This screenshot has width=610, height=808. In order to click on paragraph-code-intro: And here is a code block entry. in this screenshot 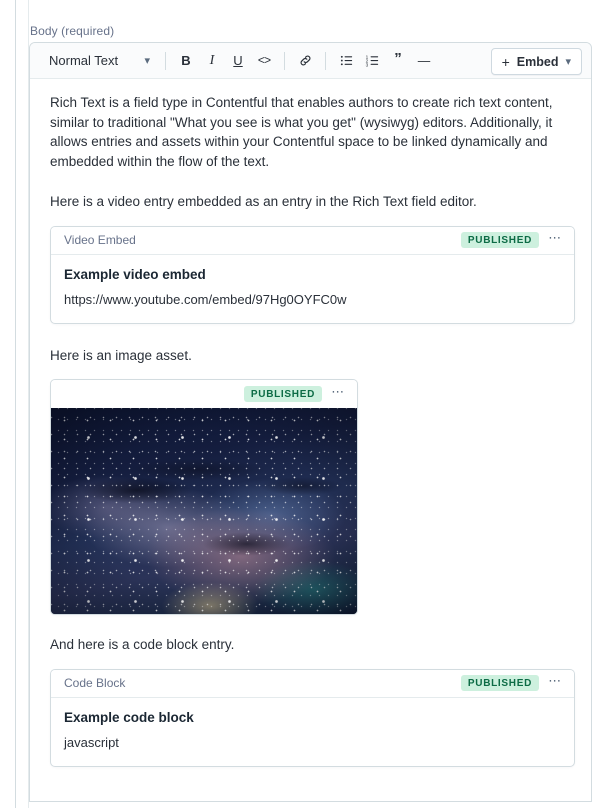, I will do `click(142, 644)`.